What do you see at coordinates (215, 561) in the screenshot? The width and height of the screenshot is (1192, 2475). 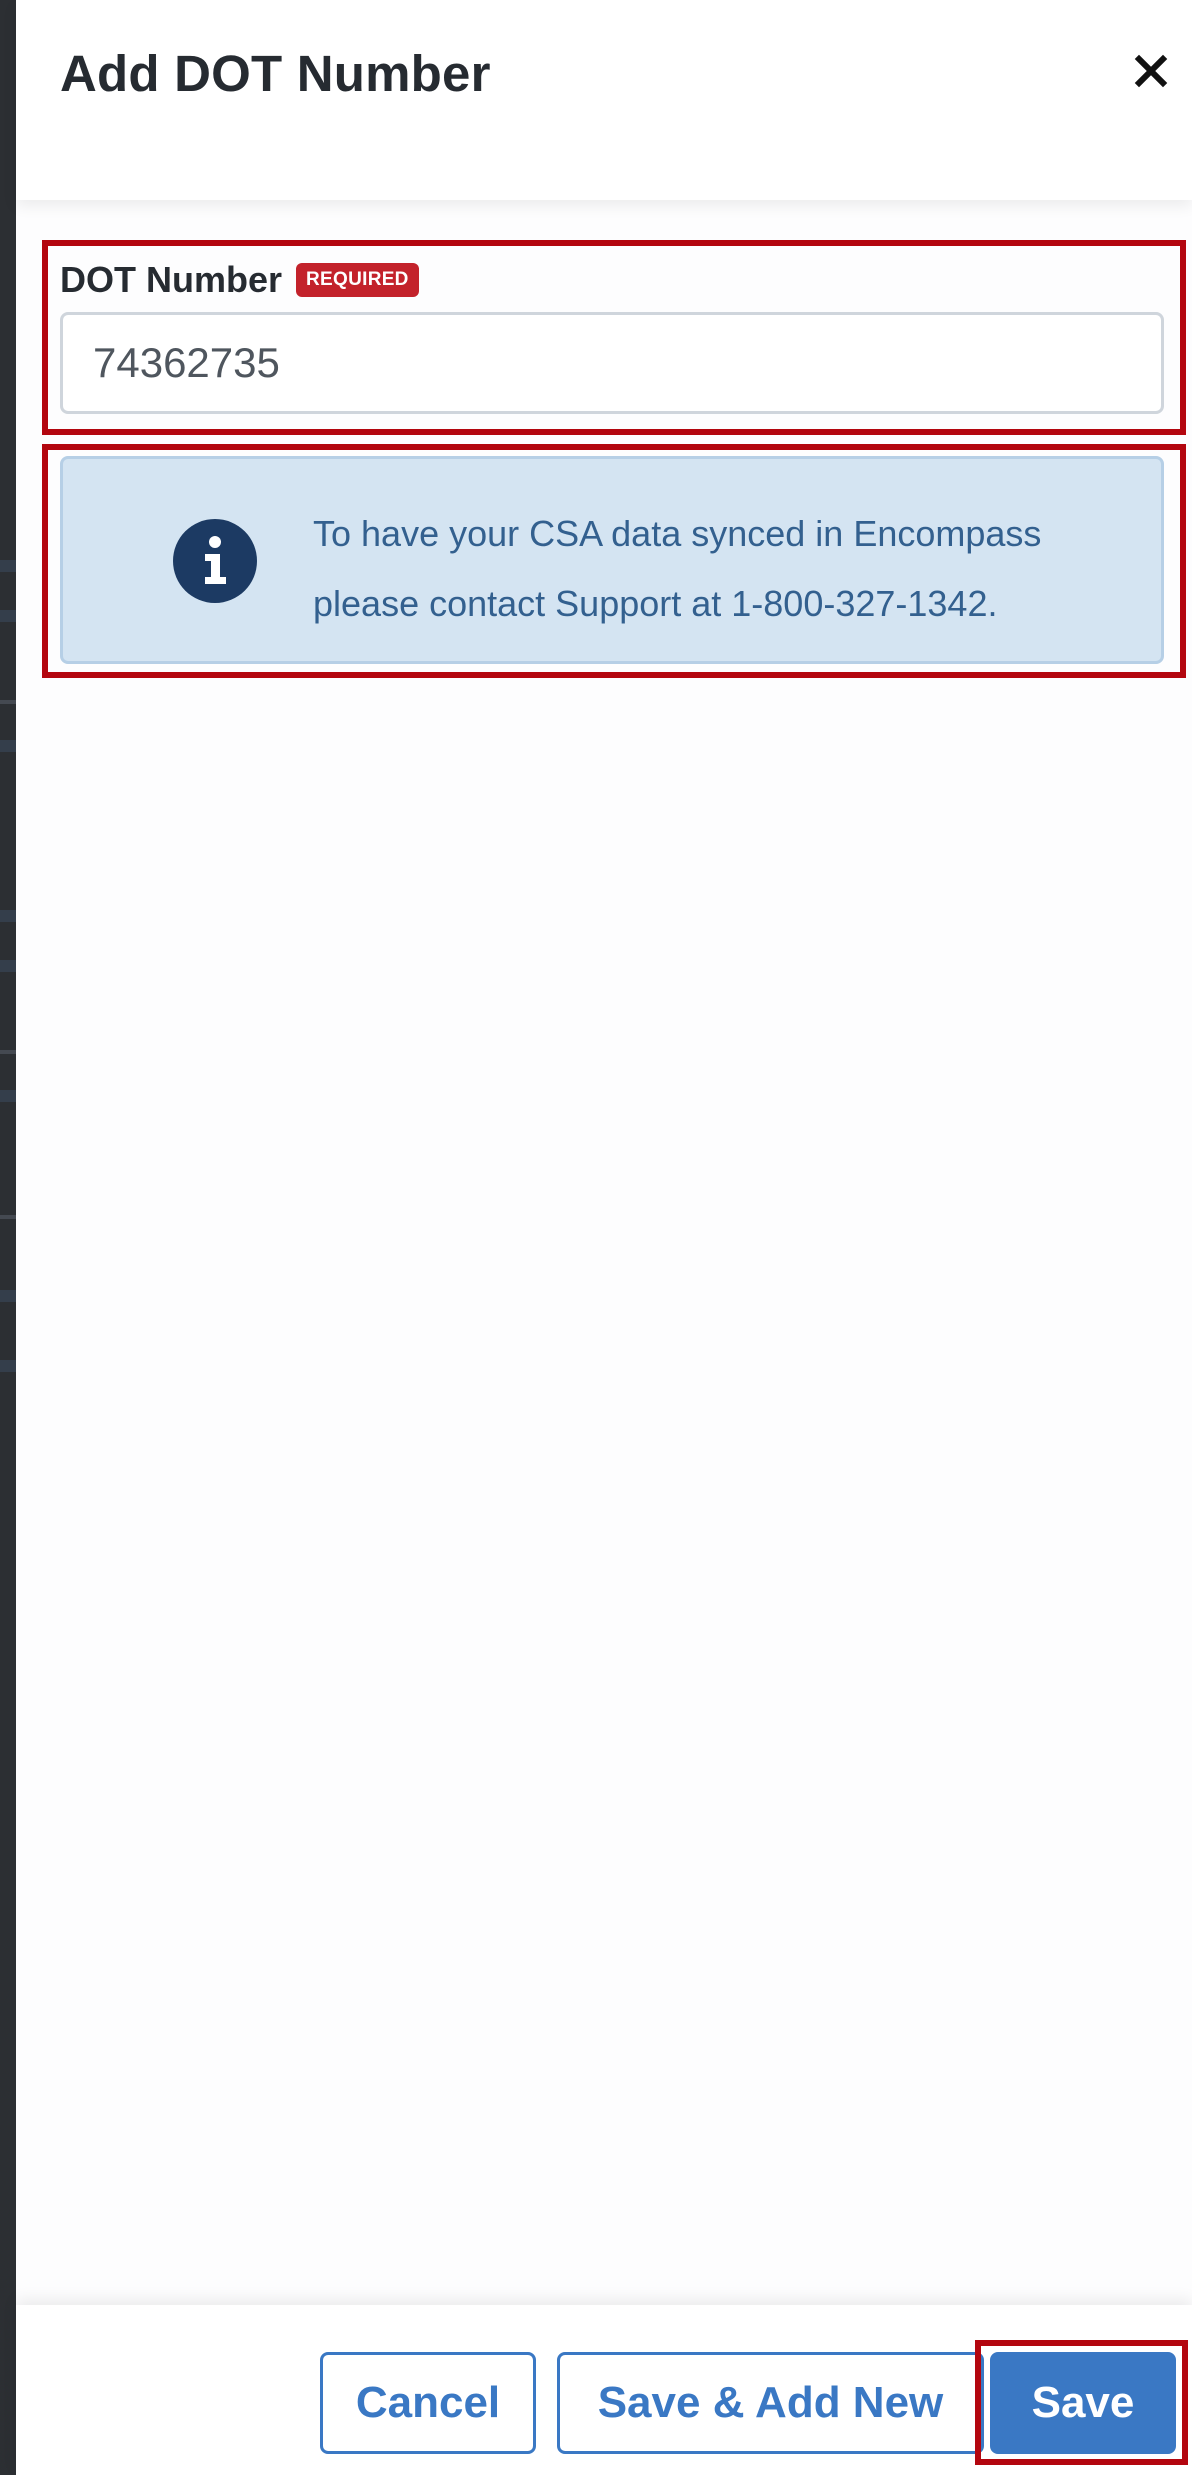 I see `info-circle-icon` at bounding box center [215, 561].